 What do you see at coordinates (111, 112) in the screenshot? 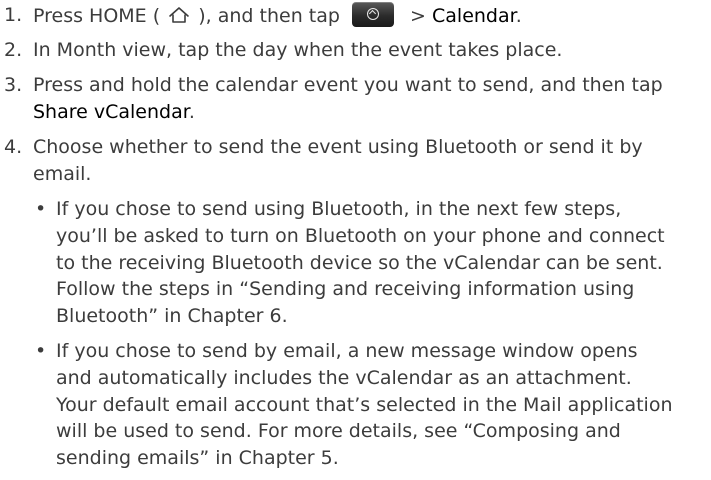
I see `share-vcalendar-label: Share vCalendar` at bounding box center [111, 112].